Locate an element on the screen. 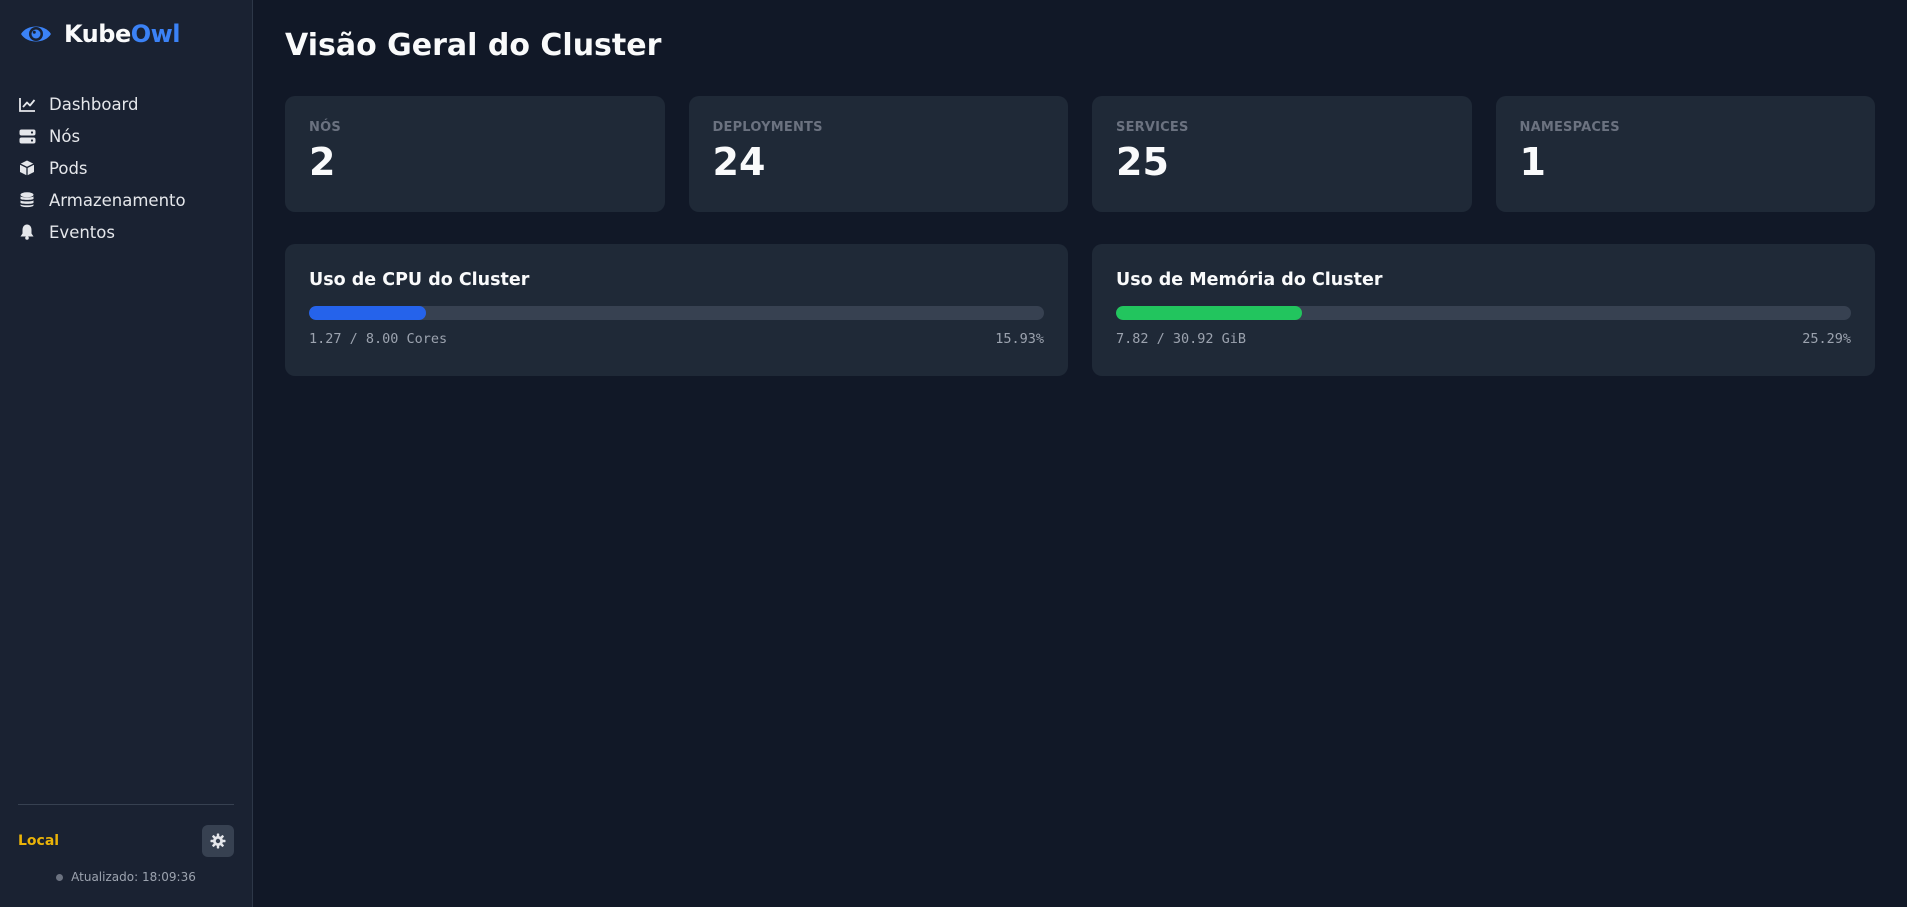 This screenshot has height=907, width=1907. gear-icon is located at coordinates (218, 841).